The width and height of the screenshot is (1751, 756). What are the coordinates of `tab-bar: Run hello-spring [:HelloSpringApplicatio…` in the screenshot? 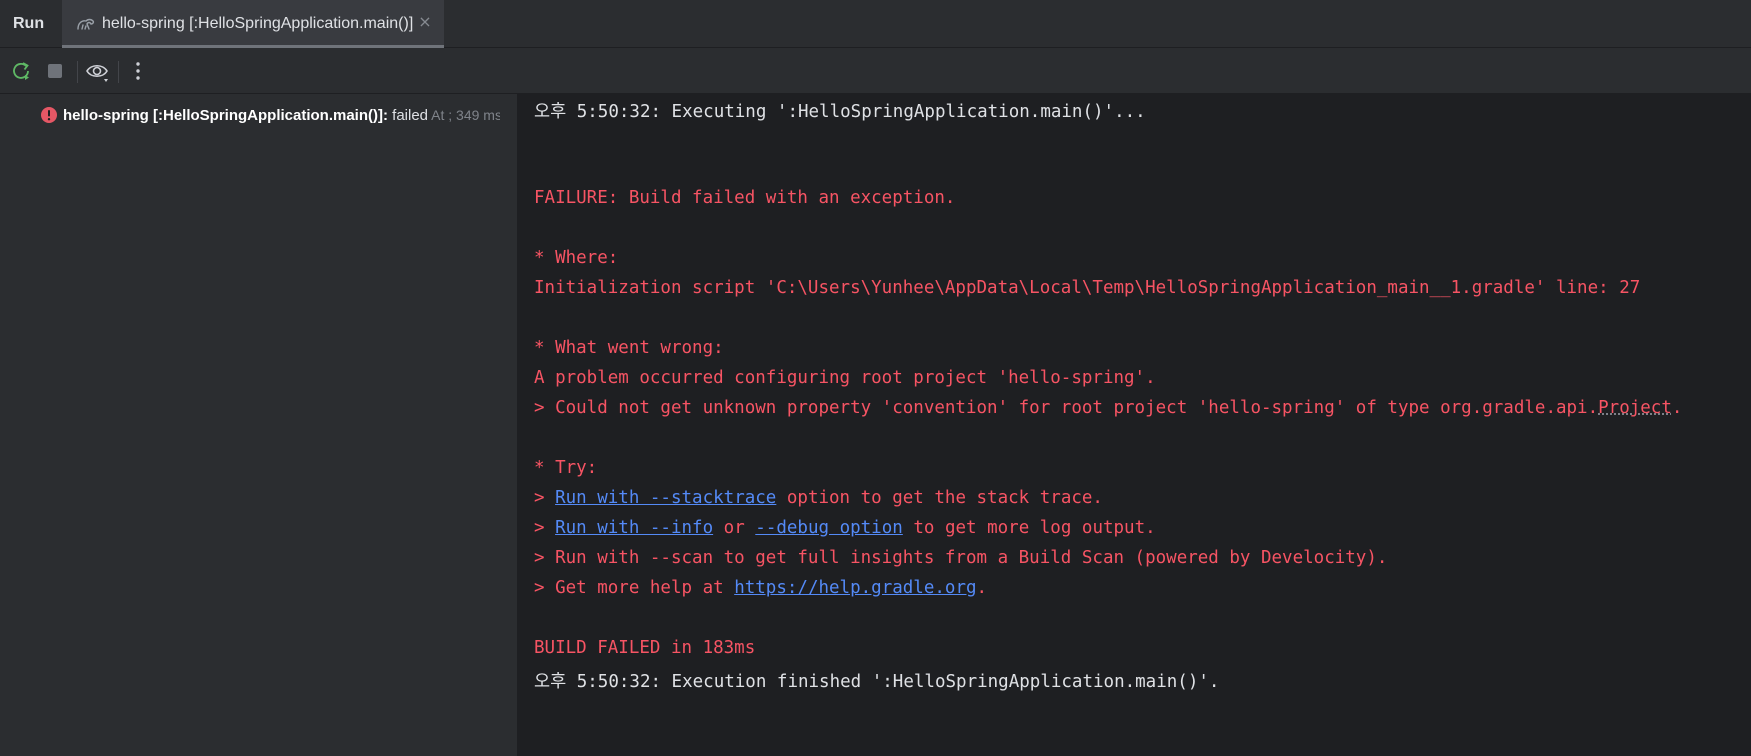 It's located at (875, 24).